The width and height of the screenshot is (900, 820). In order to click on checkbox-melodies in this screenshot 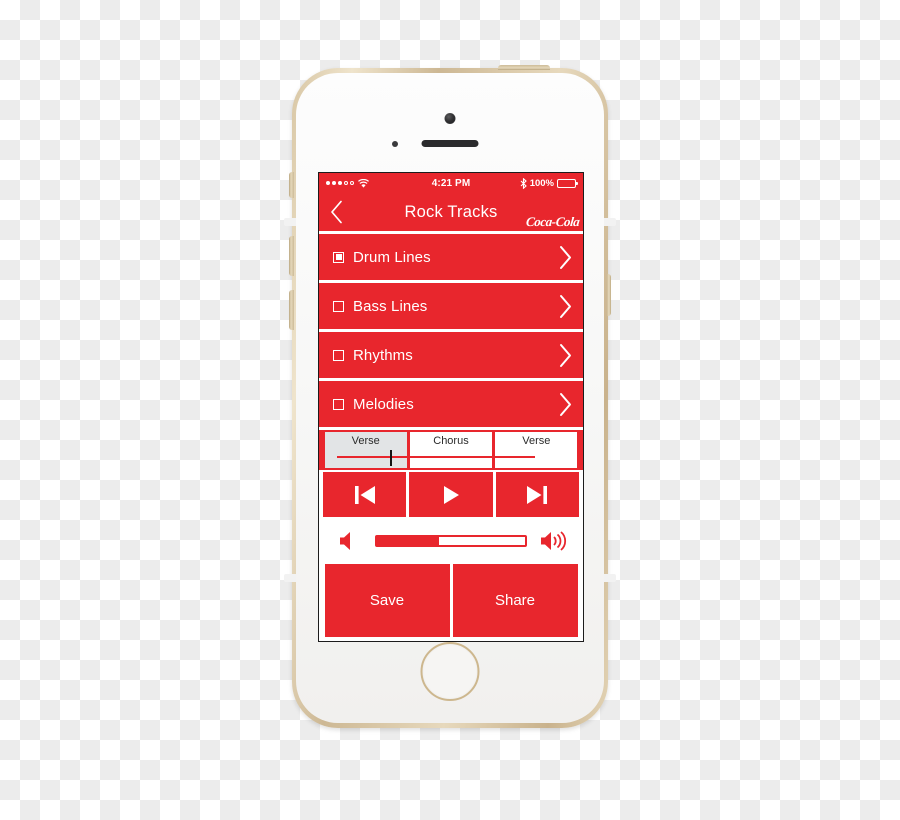, I will do `click(338, 404)`.